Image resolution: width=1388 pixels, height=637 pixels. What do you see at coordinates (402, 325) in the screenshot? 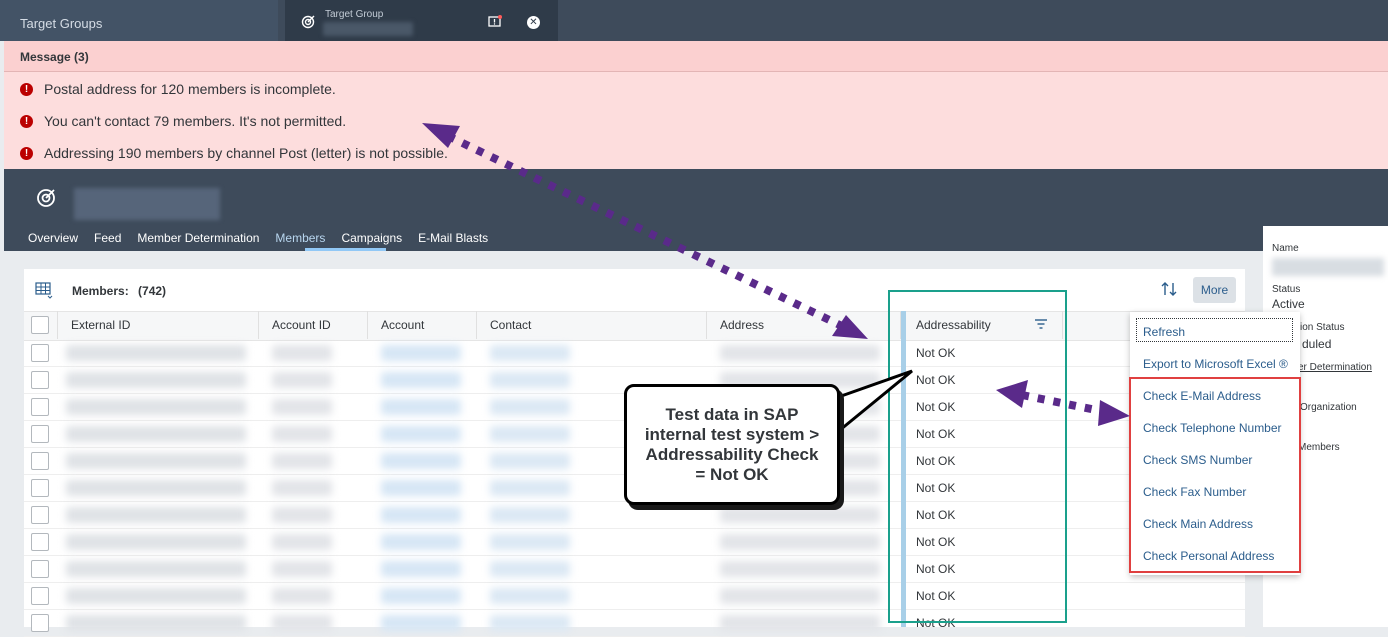
I see `column-header-account: Account` at bounding box center [402, 325].